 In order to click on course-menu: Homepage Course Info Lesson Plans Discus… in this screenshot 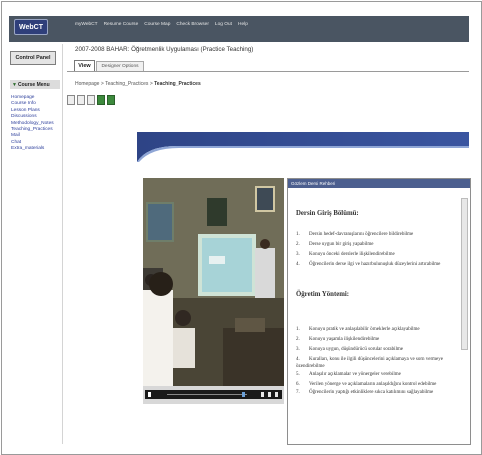, I will do `click(32, 124)`.